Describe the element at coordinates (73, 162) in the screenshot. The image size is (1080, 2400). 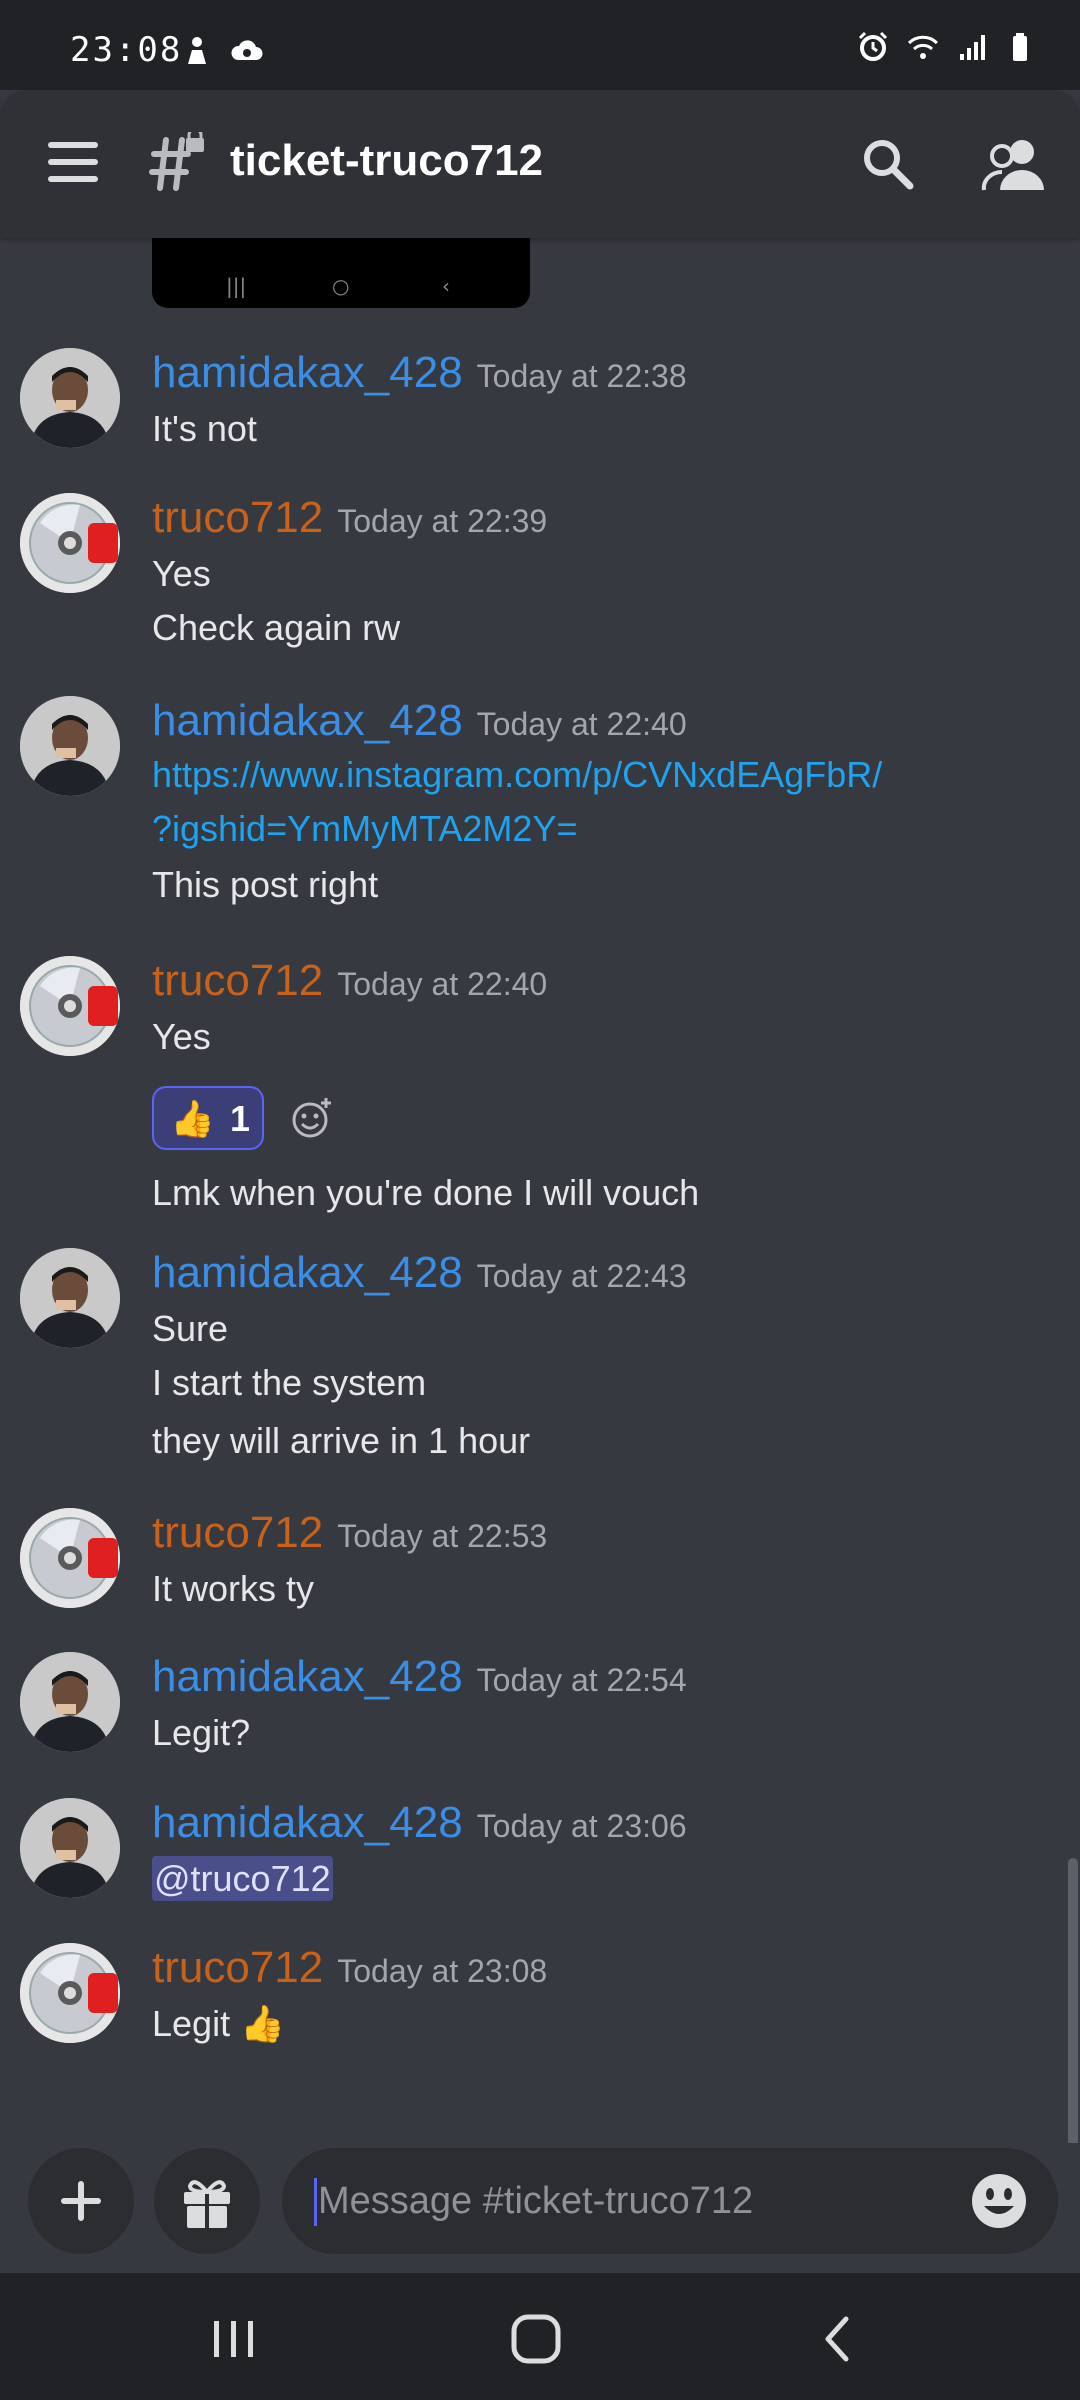
I see `menu-icon` at that location.